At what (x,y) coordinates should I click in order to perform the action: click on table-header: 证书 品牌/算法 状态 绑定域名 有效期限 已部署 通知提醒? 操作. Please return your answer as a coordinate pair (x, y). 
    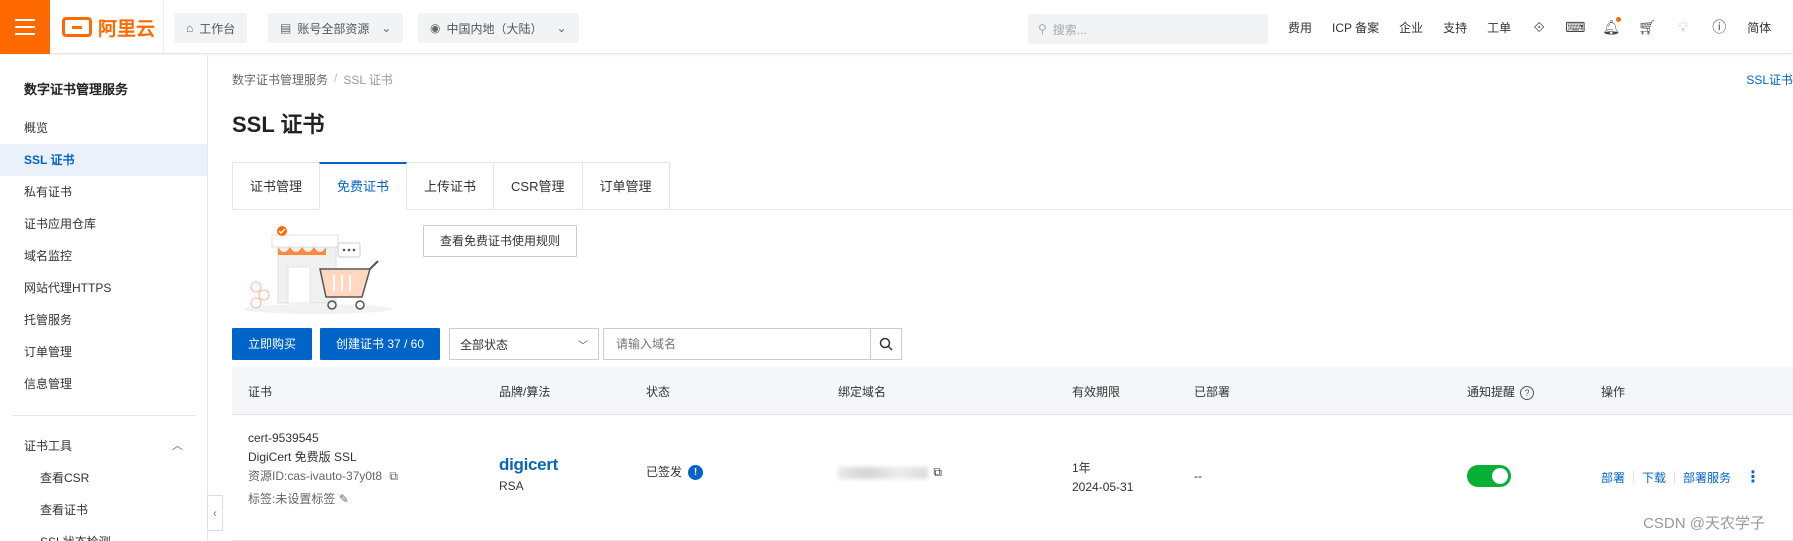
    Looking at the image, I should click on (1012, 391).